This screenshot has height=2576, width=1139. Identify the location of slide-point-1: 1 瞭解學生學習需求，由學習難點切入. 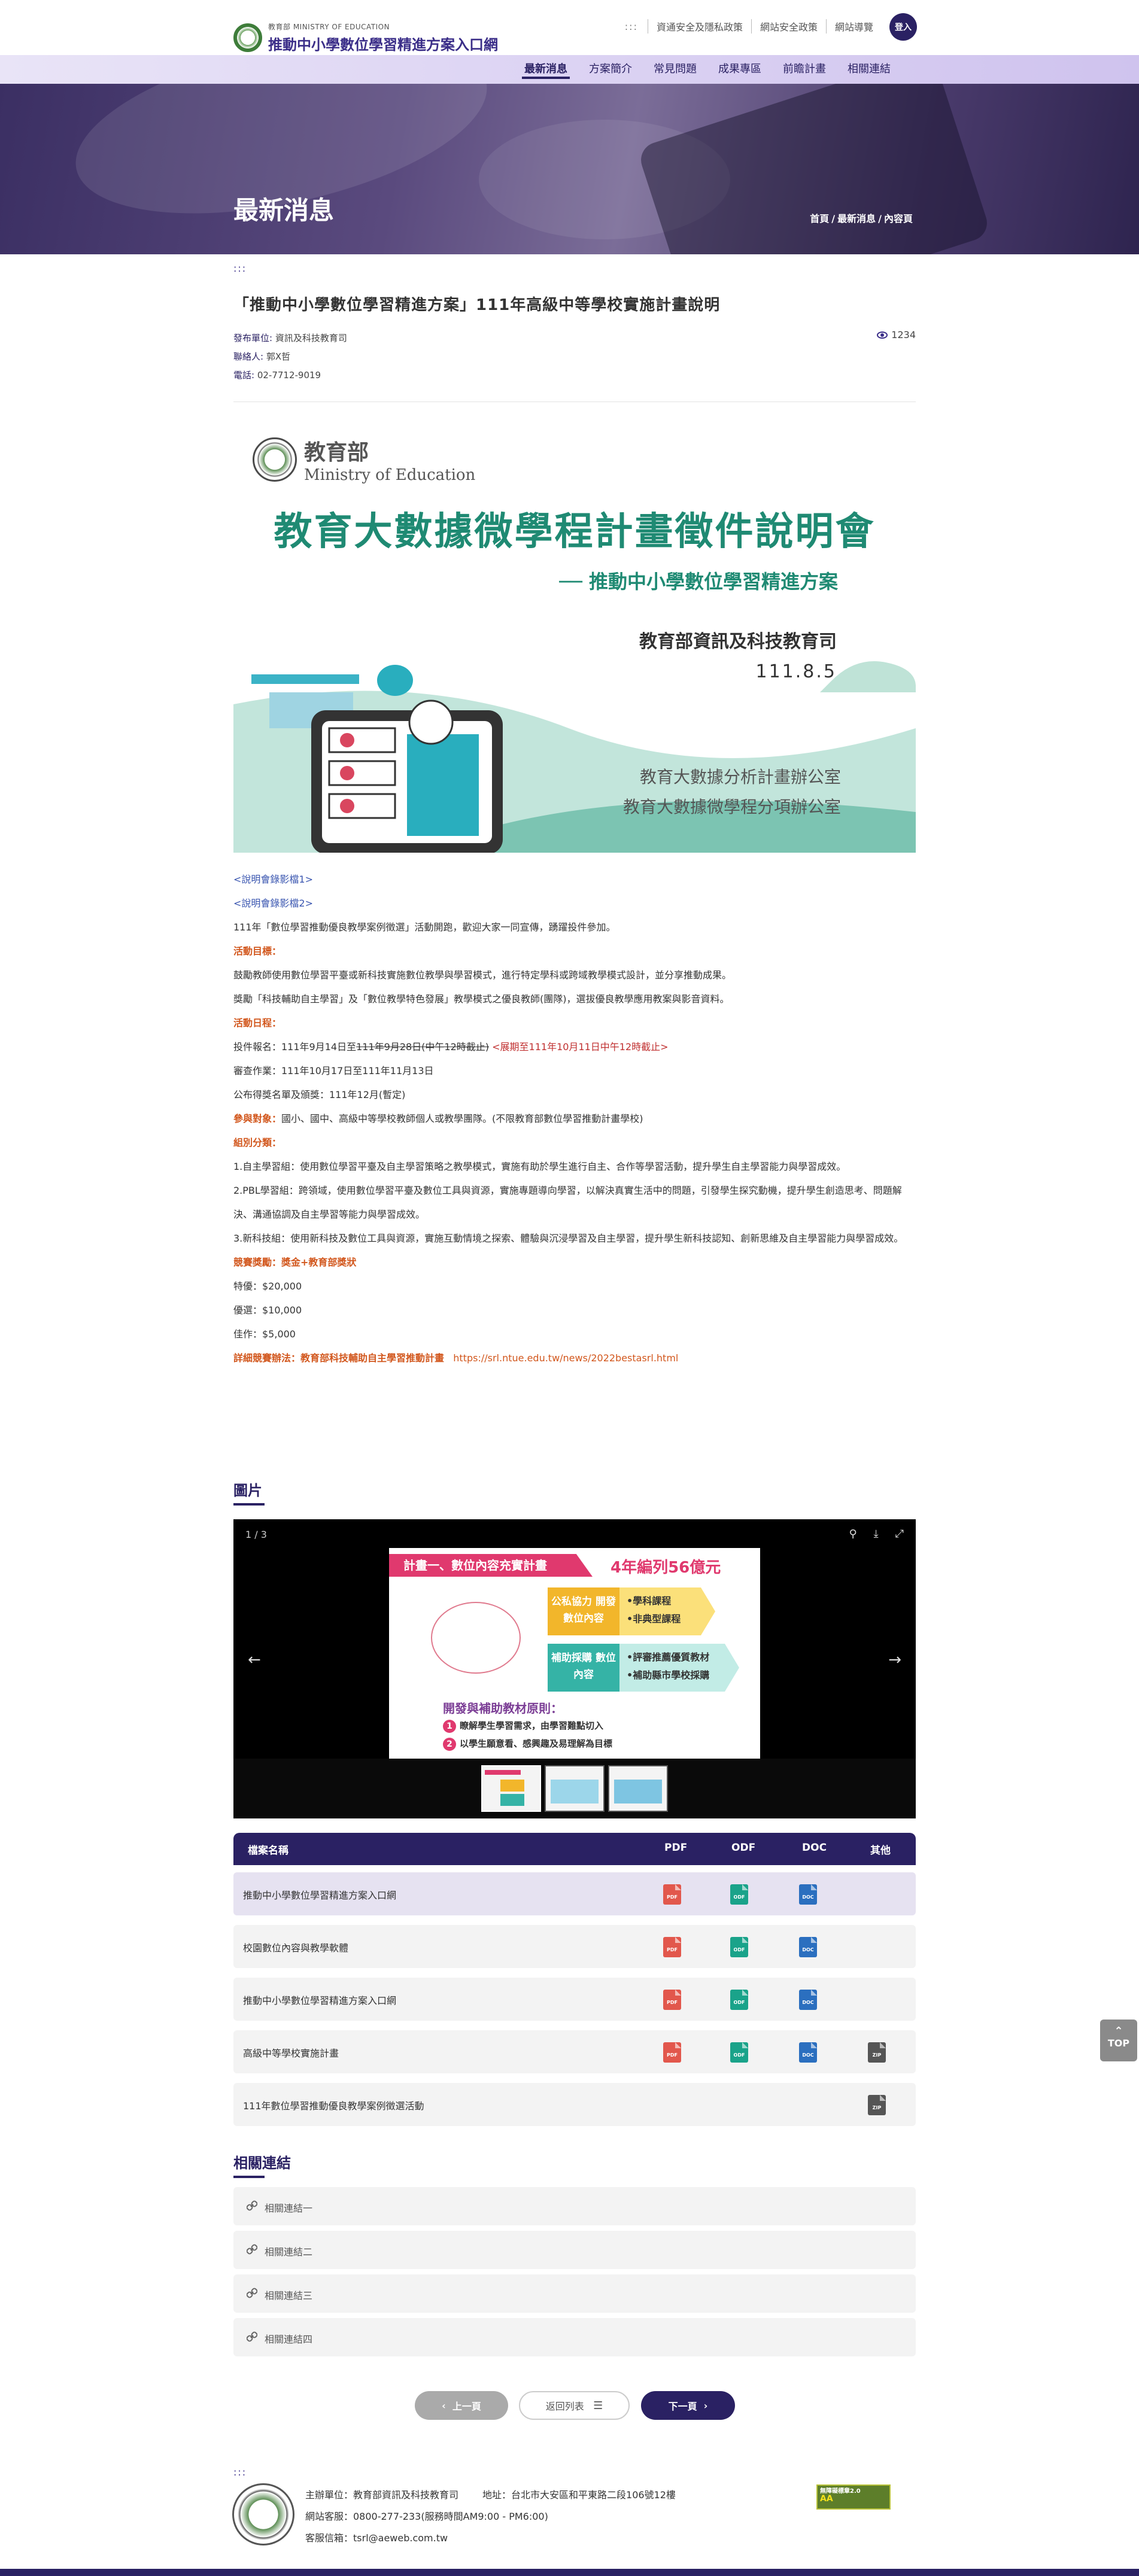
(523, 1726).